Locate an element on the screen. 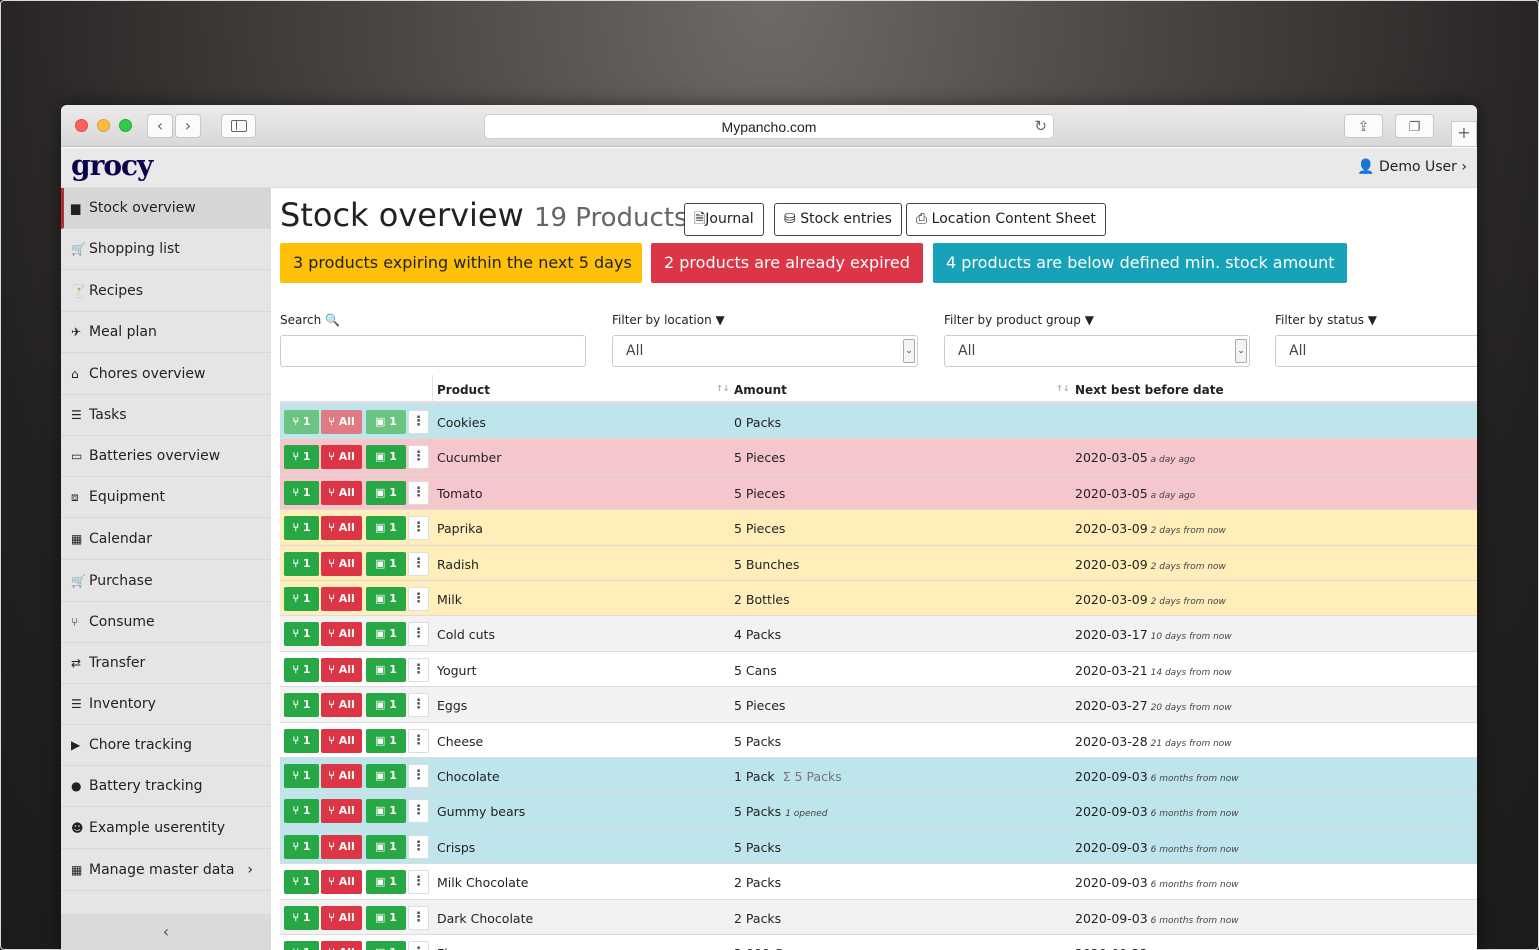  expired-alert: 2 products are already expired is located at coordinates (787, 263).